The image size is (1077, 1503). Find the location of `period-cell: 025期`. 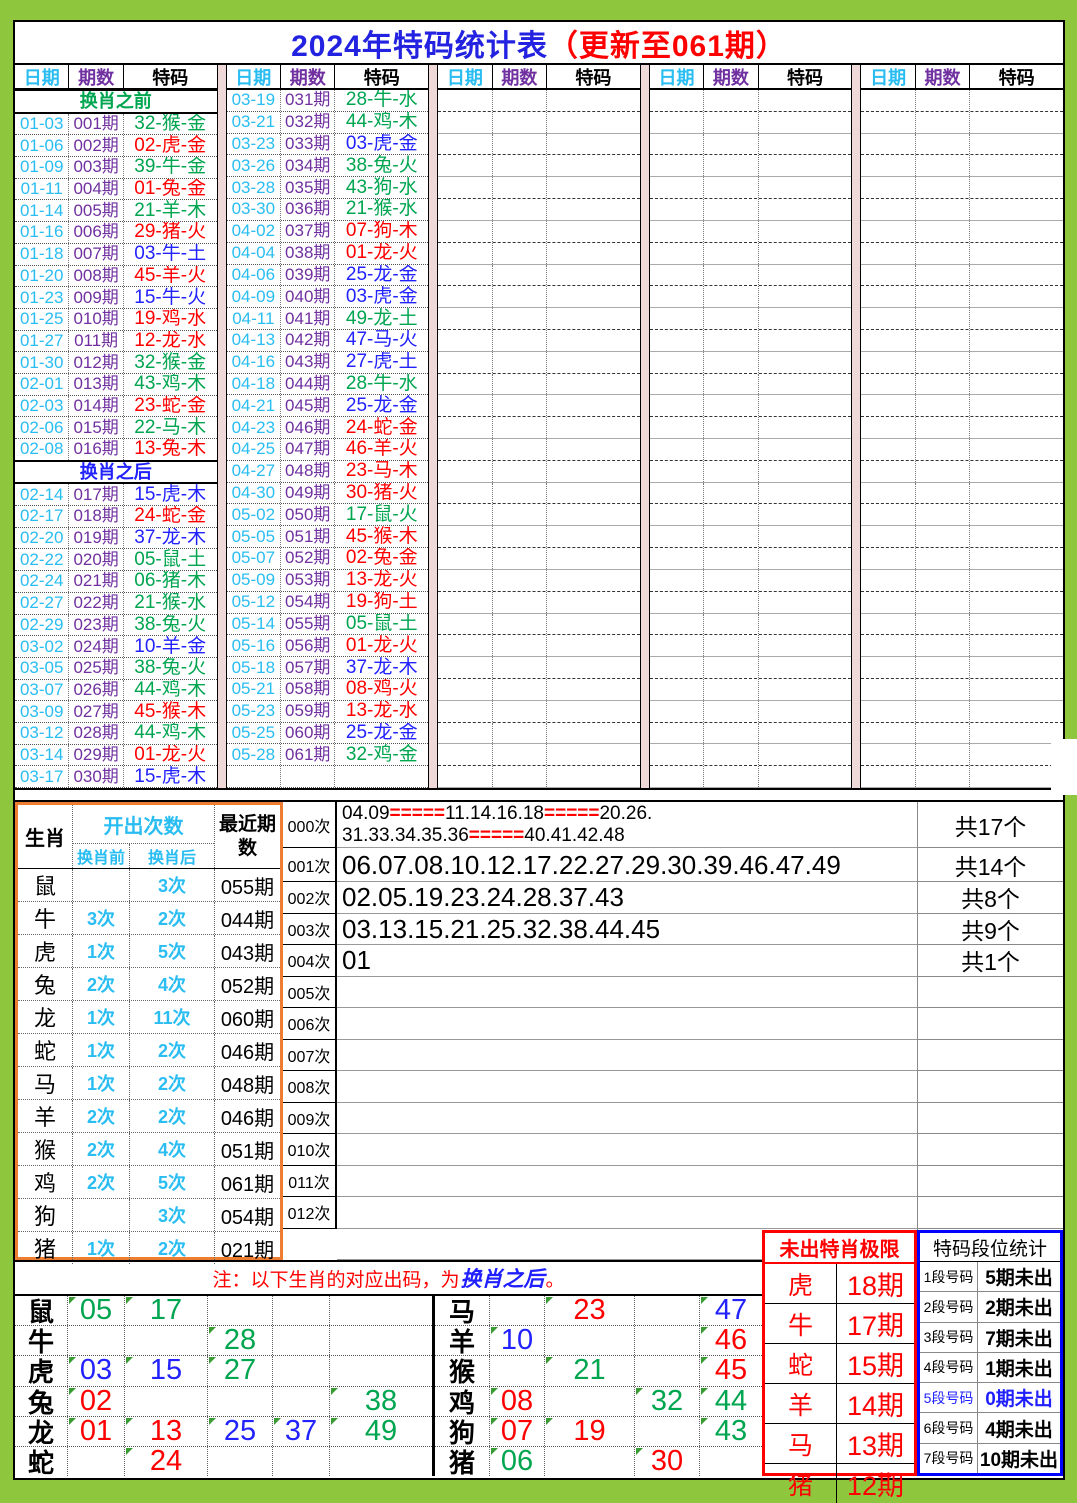

period-cell: 025期 is located at coordinates (96, 668).